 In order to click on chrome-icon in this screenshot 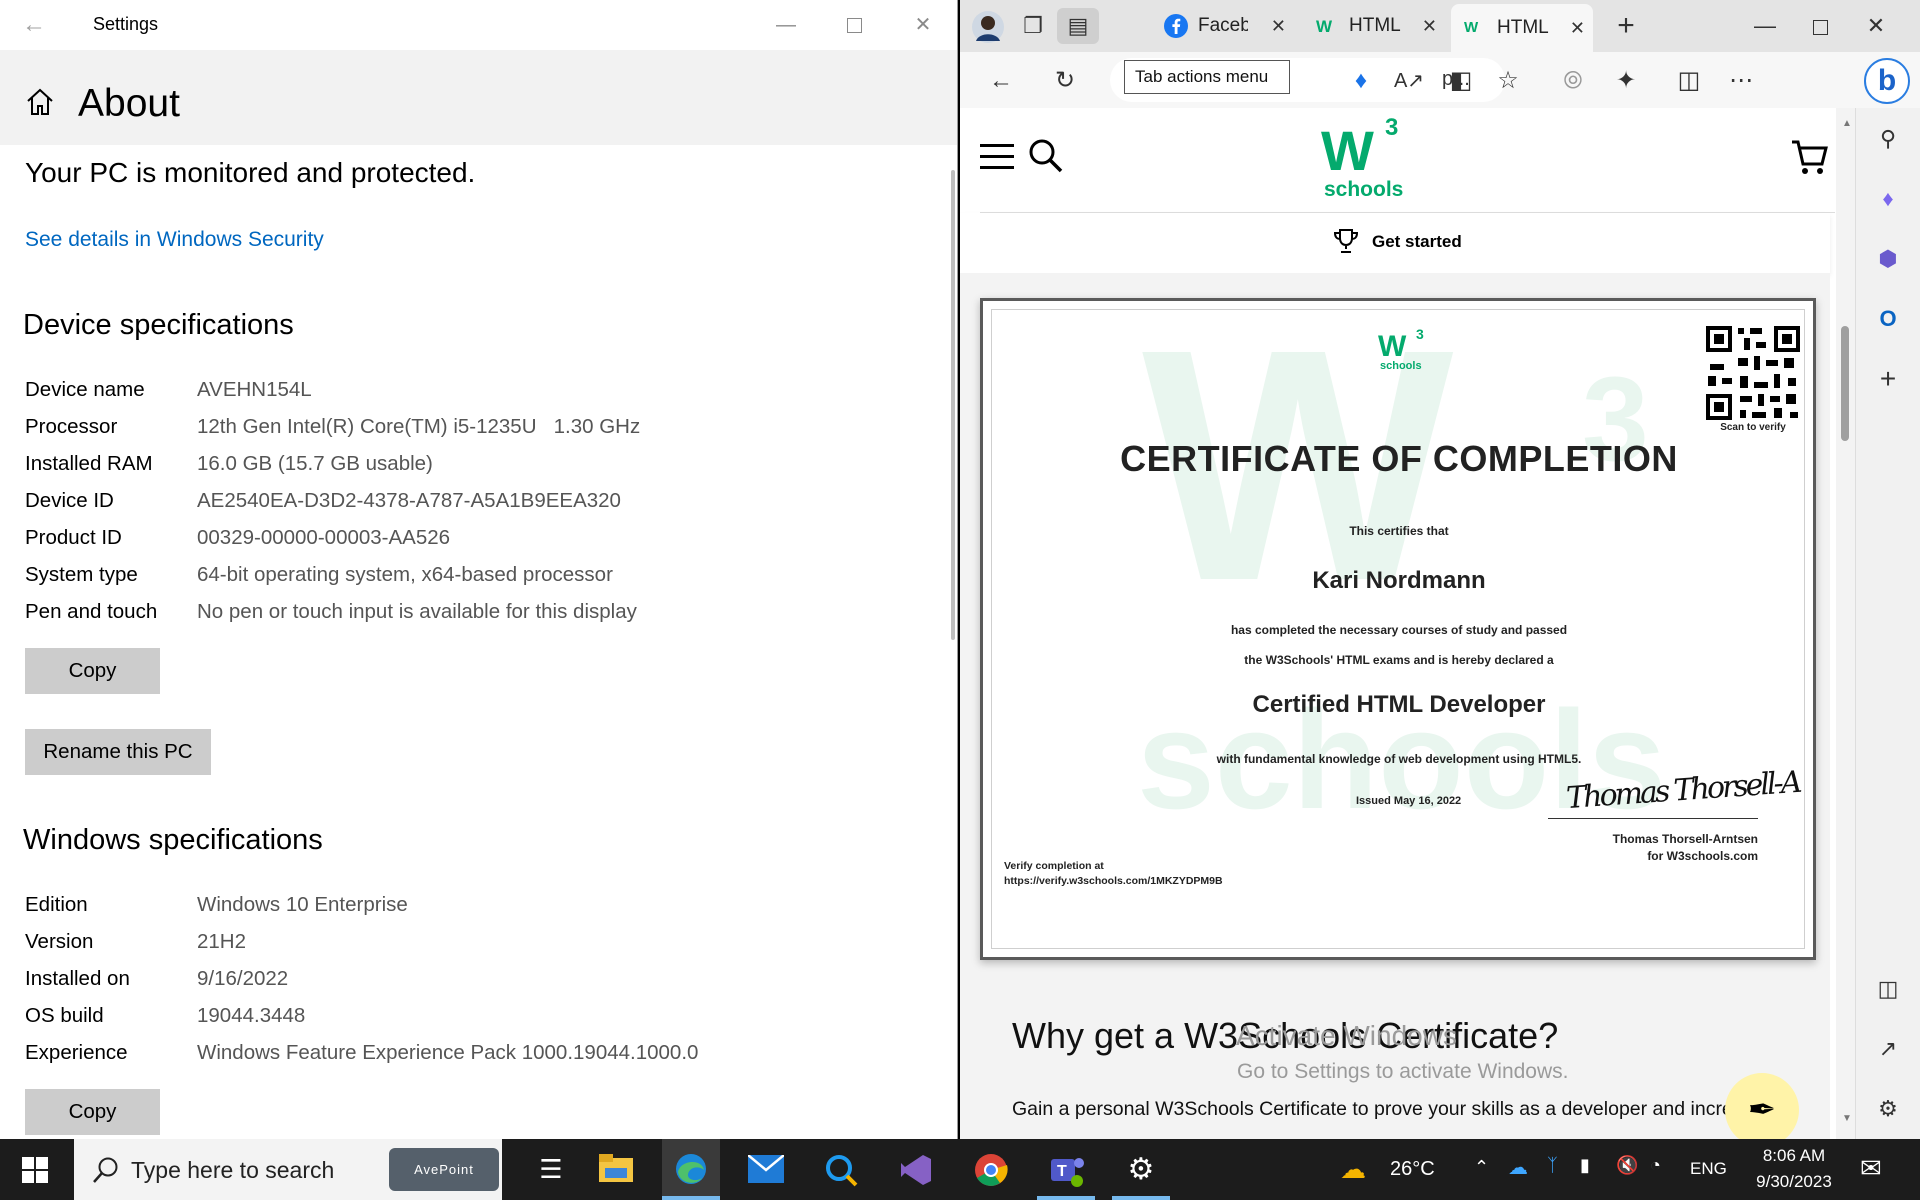, I will do `click(991, 1169)`.